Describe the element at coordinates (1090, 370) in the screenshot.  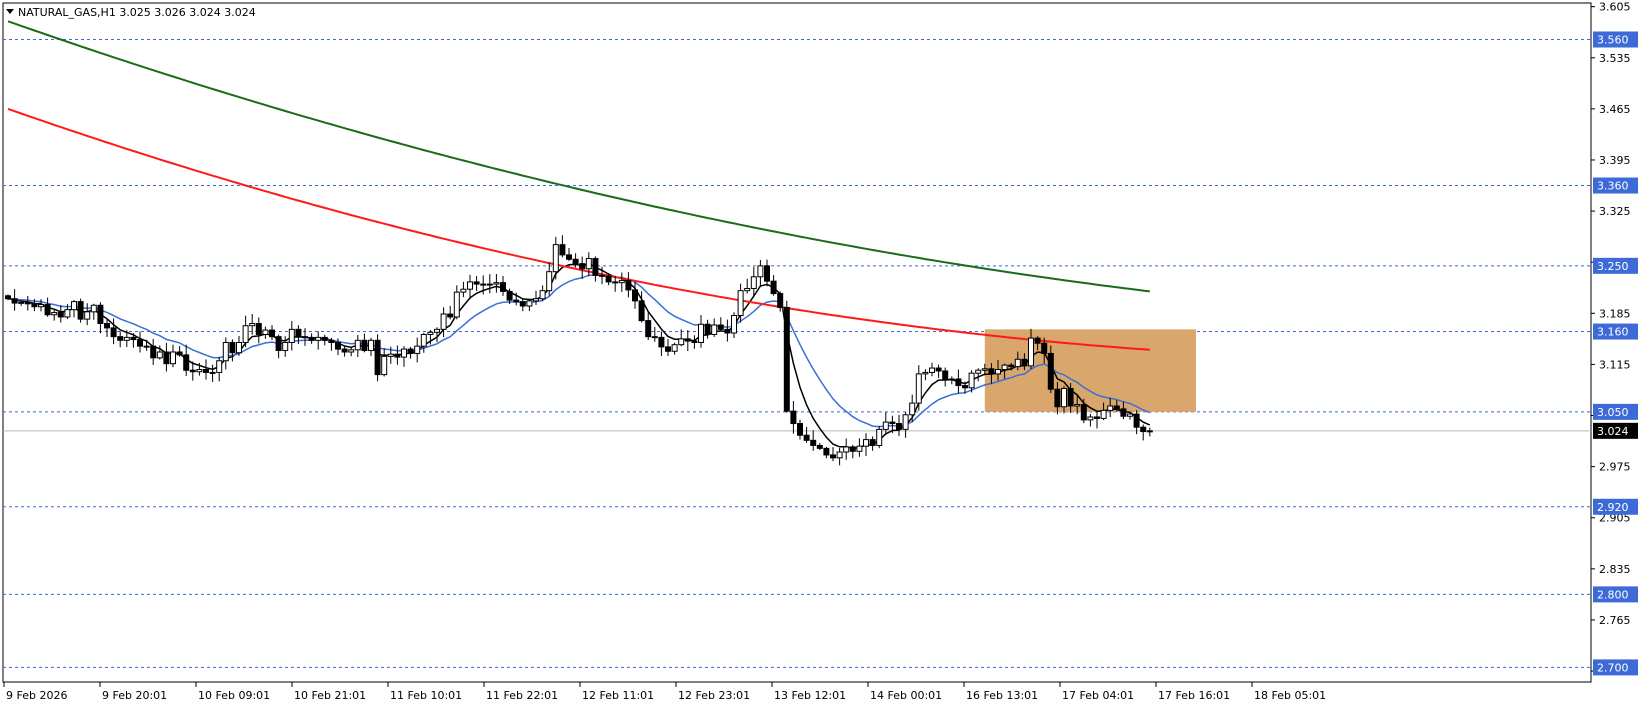
I see `supply-zone` at that location.